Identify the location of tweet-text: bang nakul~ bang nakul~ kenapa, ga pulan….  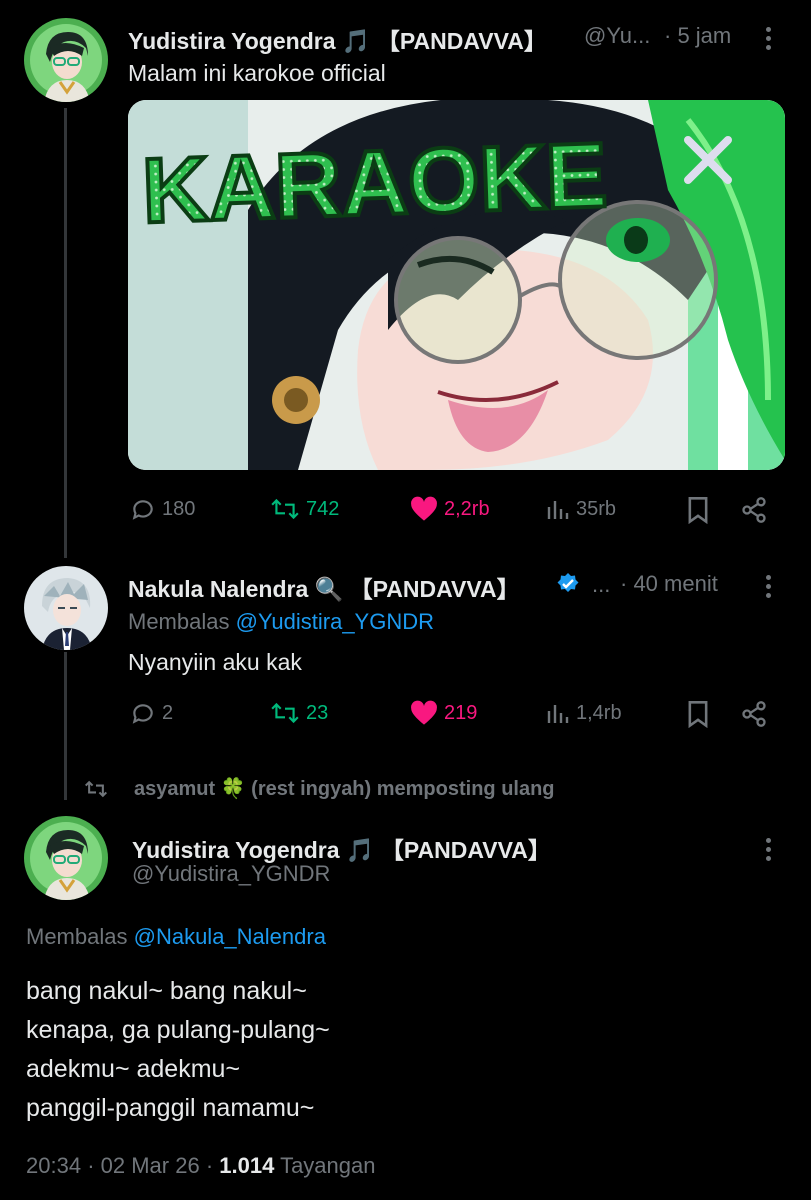
(178, 1050).